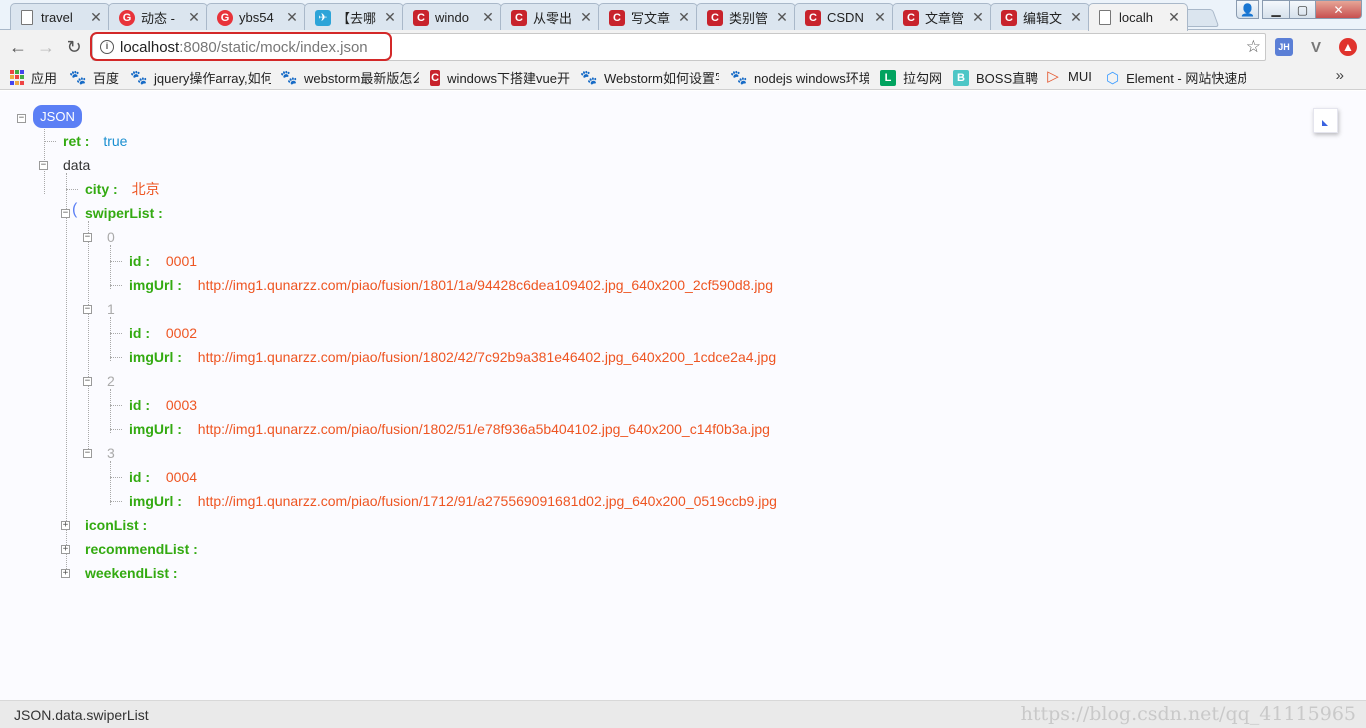 The height and width of the screenshot is (728, 1366). What do you see at coordinates (46, 47) in the screenshot?
I see `forward-button: →` at bounding box center [46, 47].